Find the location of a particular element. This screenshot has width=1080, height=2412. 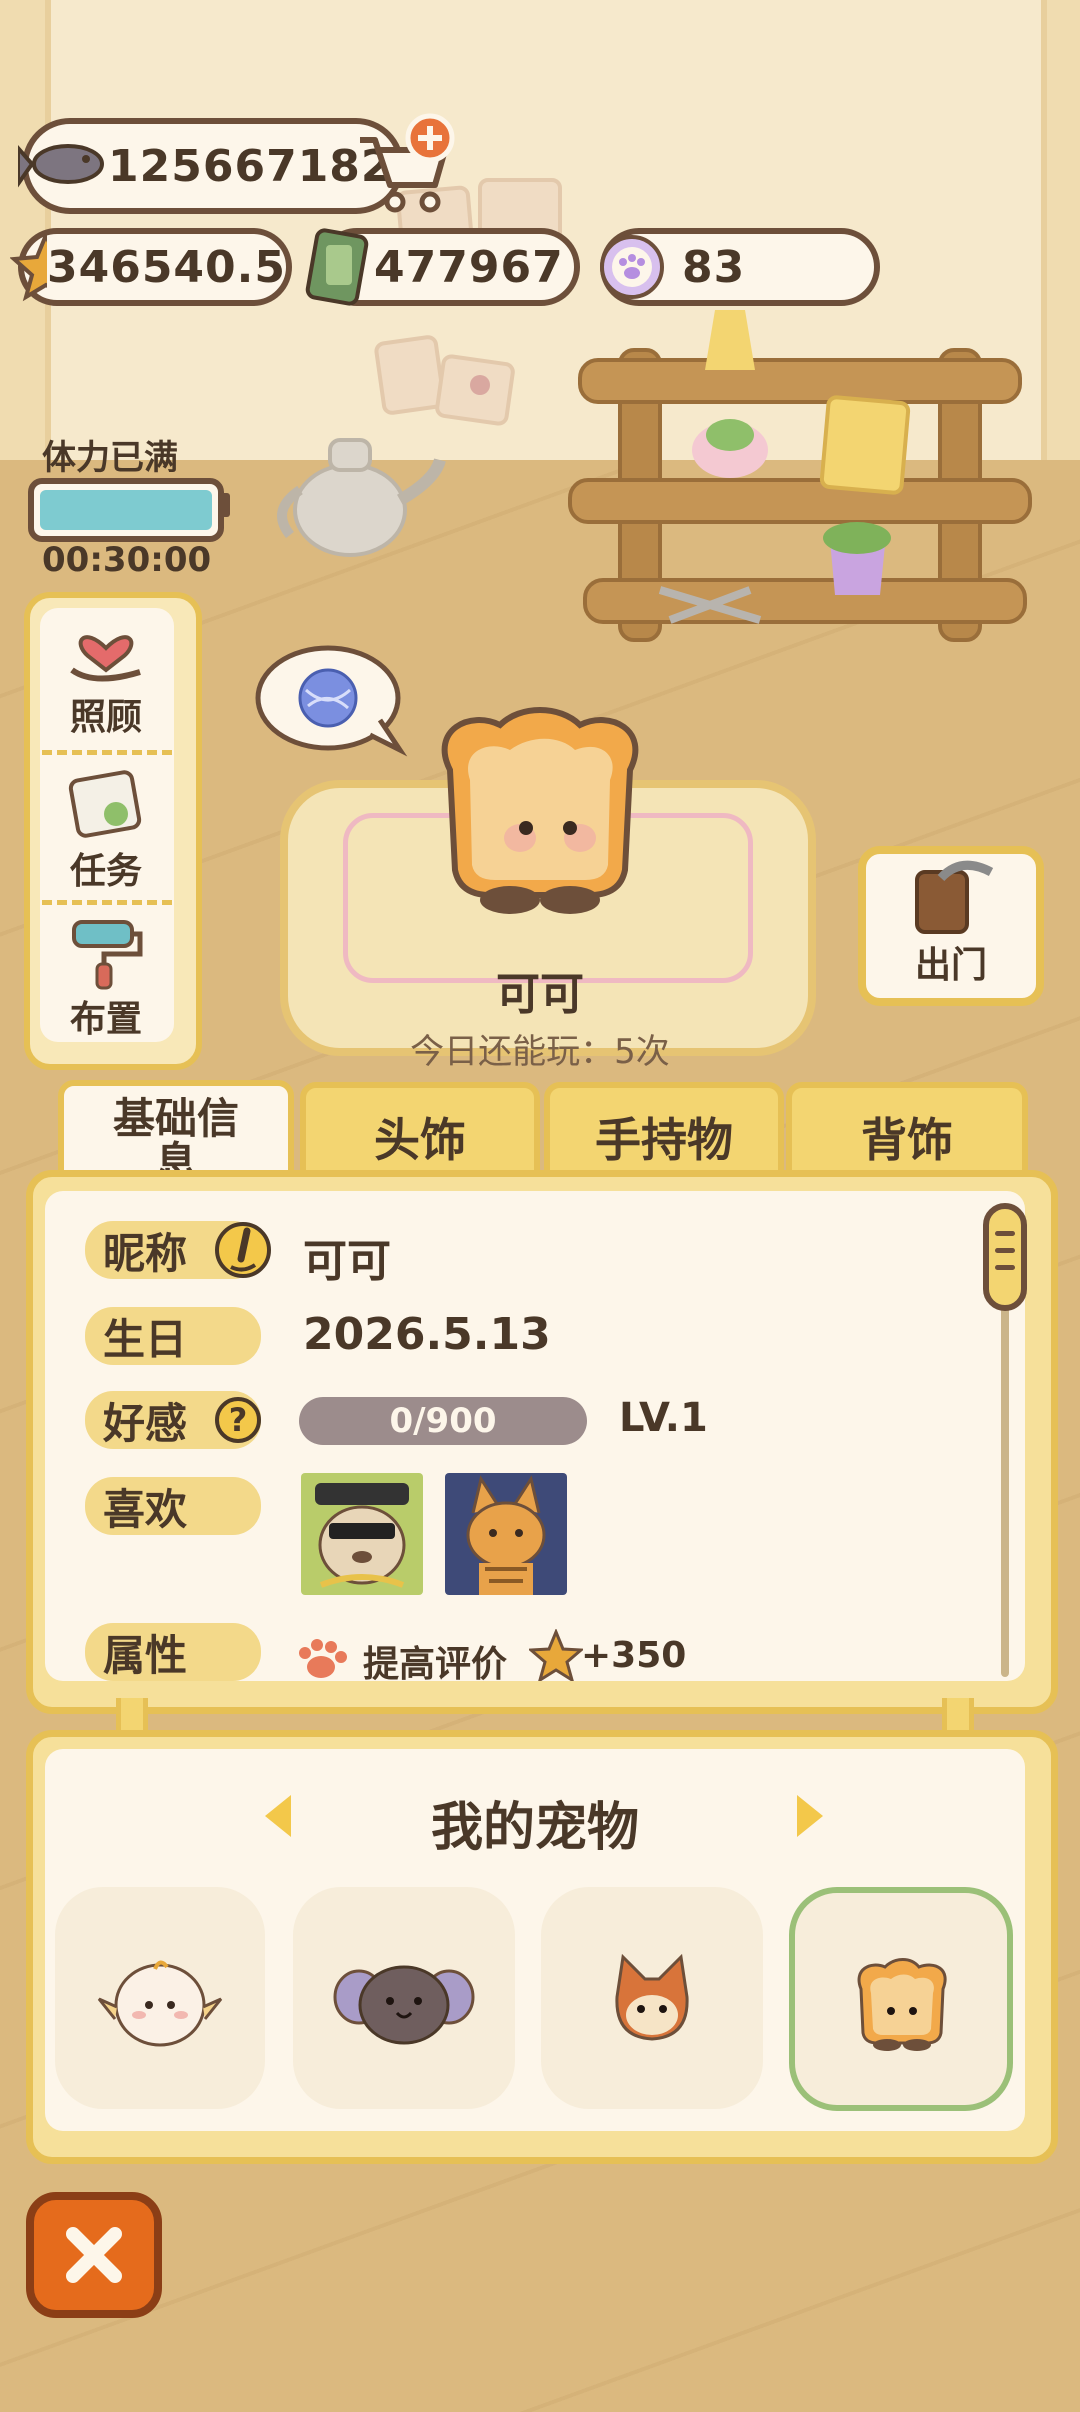

yarn-ball-icon is located at coordinates (328, 698).